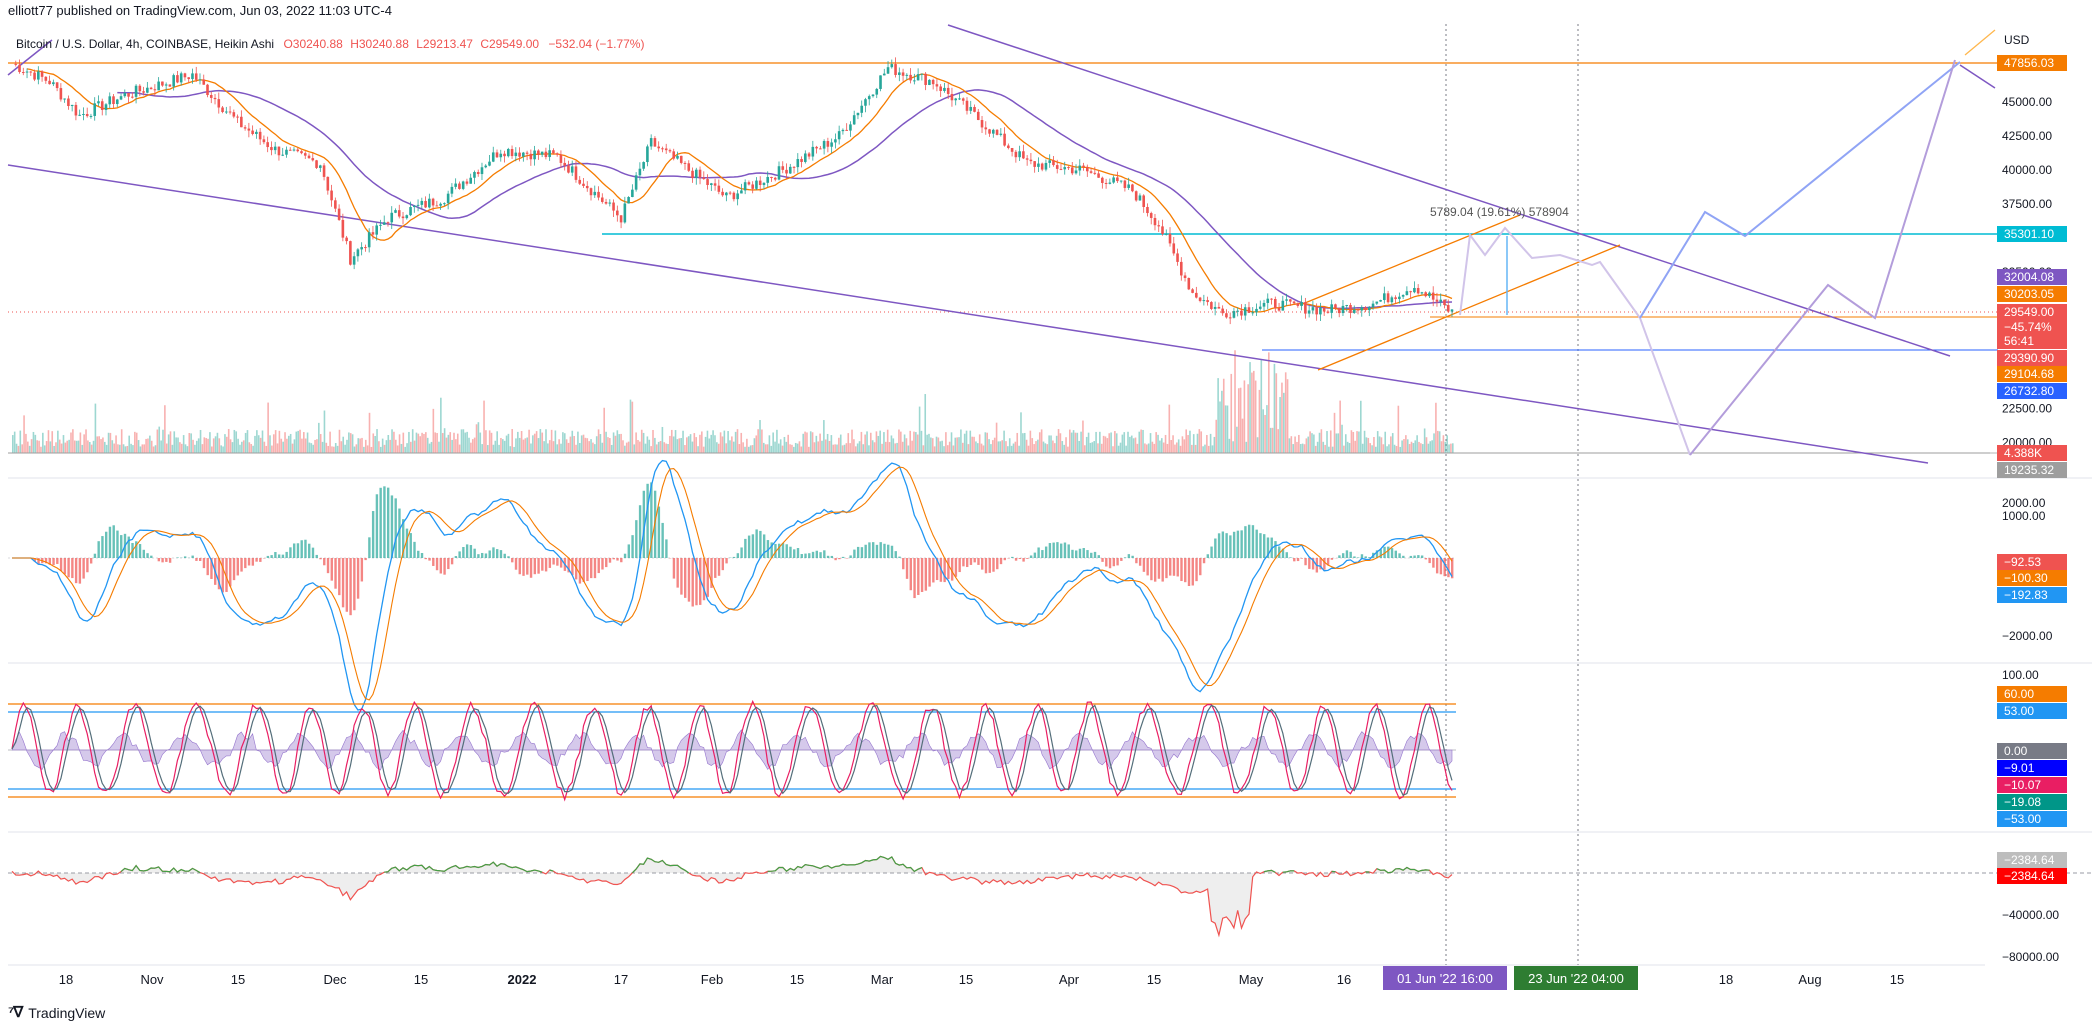 The height and width of the screenshot is (1028, 2092). What do you see at coordinates (2022, 785) in the screenshot?
I see `osc-badge: −10.07` at bounding box center [2022, 785].